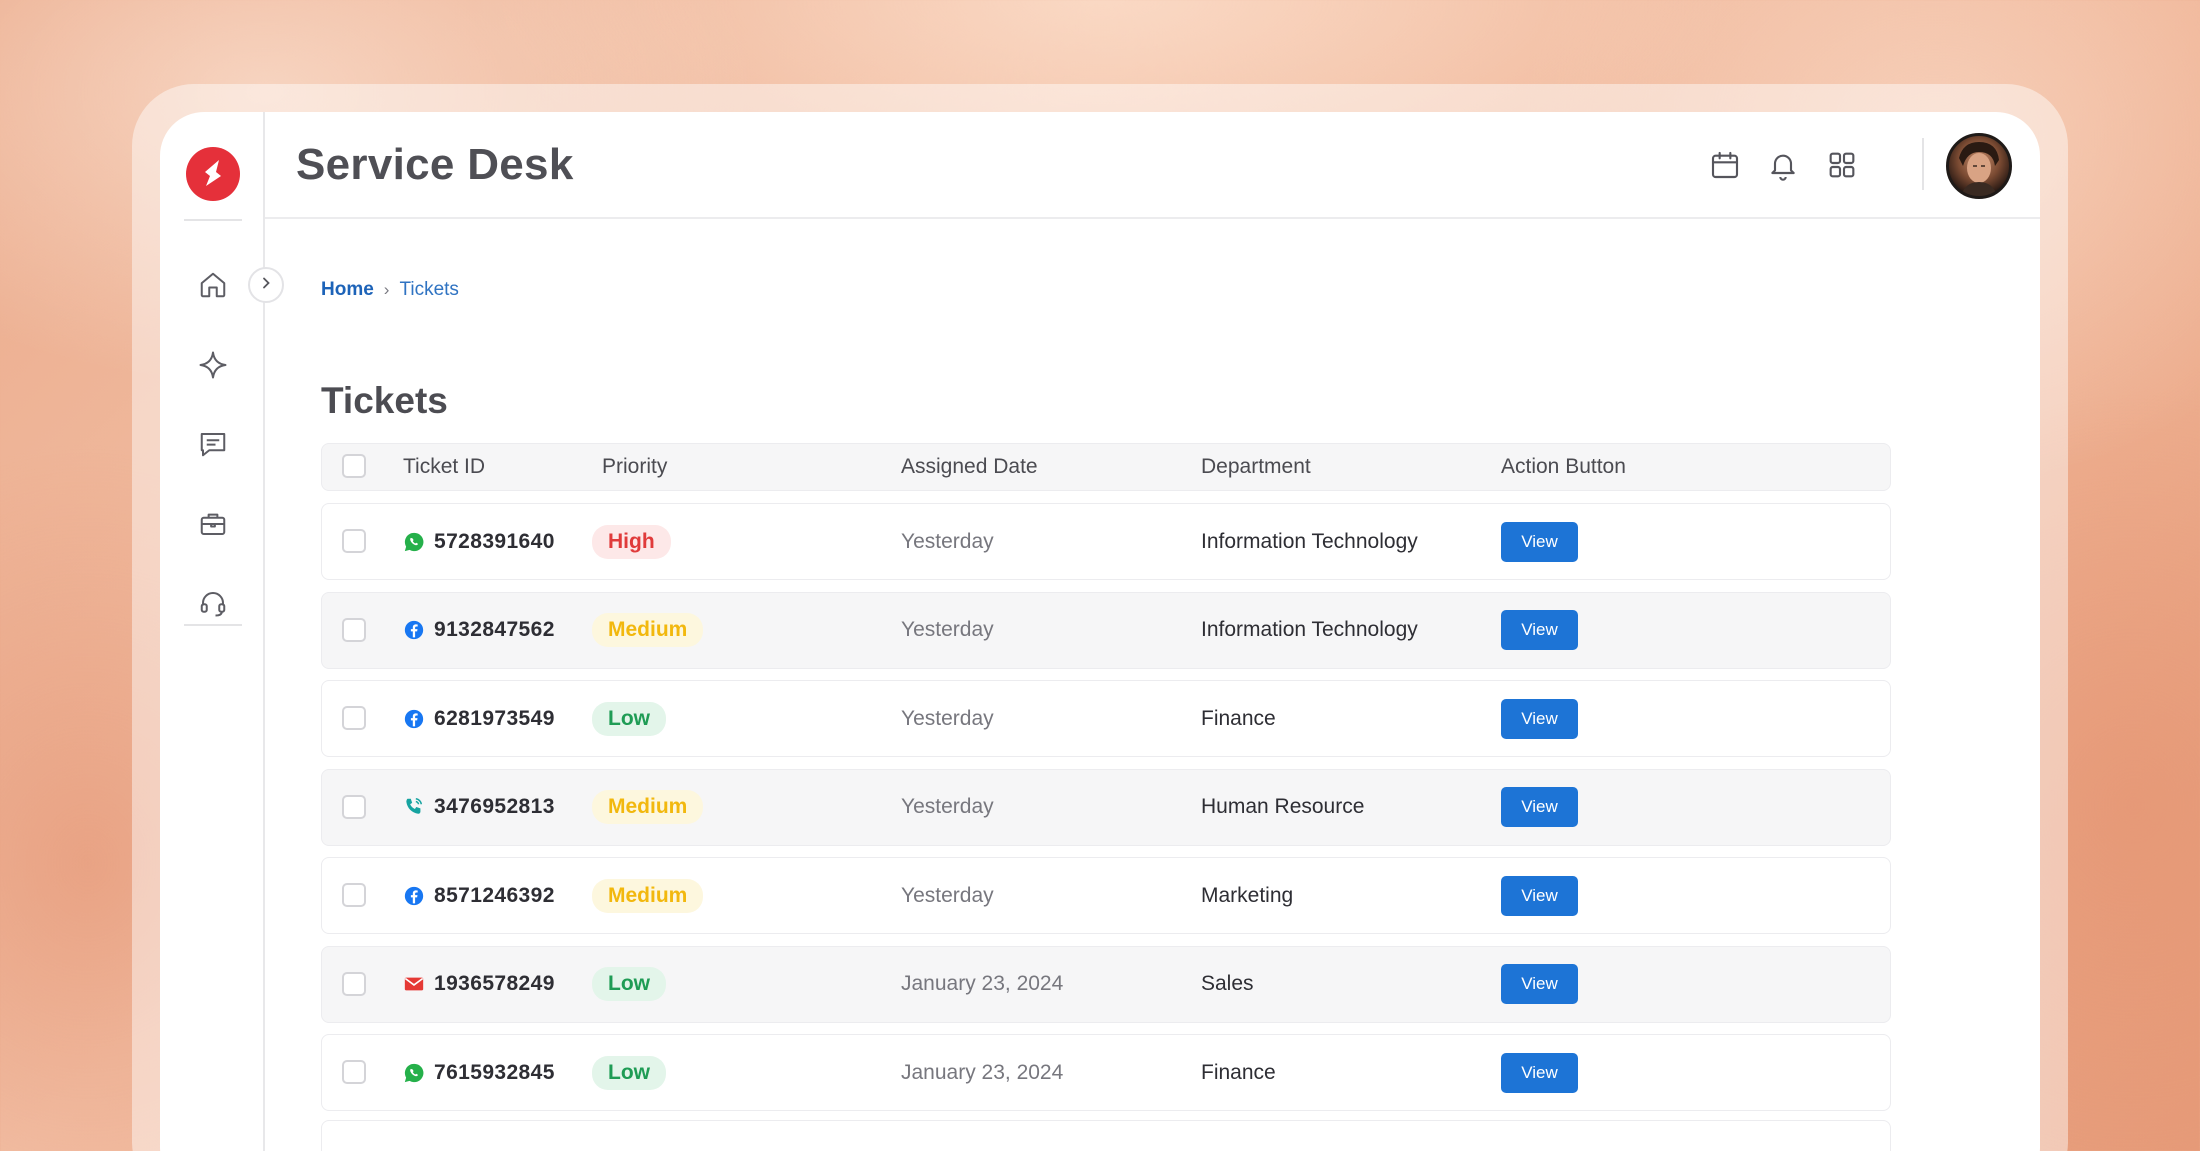 The image size is (2200, 1151). What do you see at coordinates (494, 718) in the screenshot?
I see `ticket-id: 6281973549` at bounding box center [494, 718].